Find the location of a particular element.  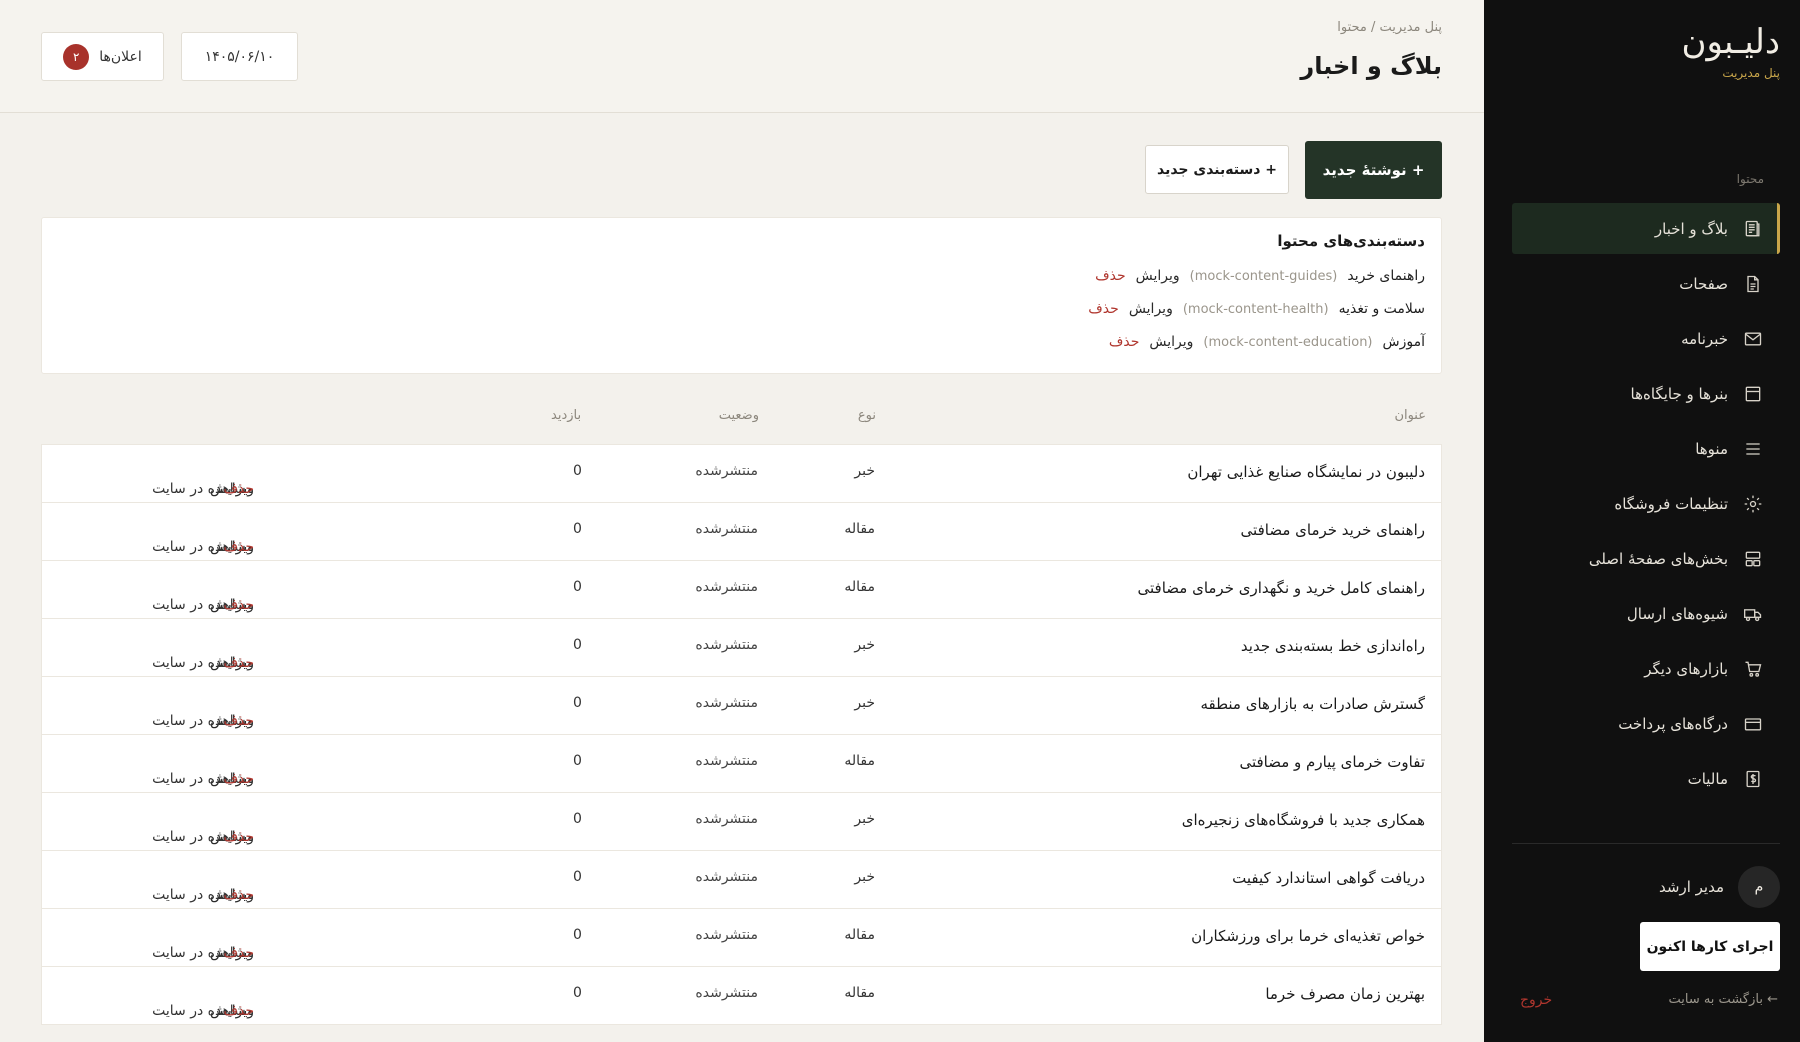

new-post-button: + نوشتهٔ جدید is located at coordinates (1373, 170).